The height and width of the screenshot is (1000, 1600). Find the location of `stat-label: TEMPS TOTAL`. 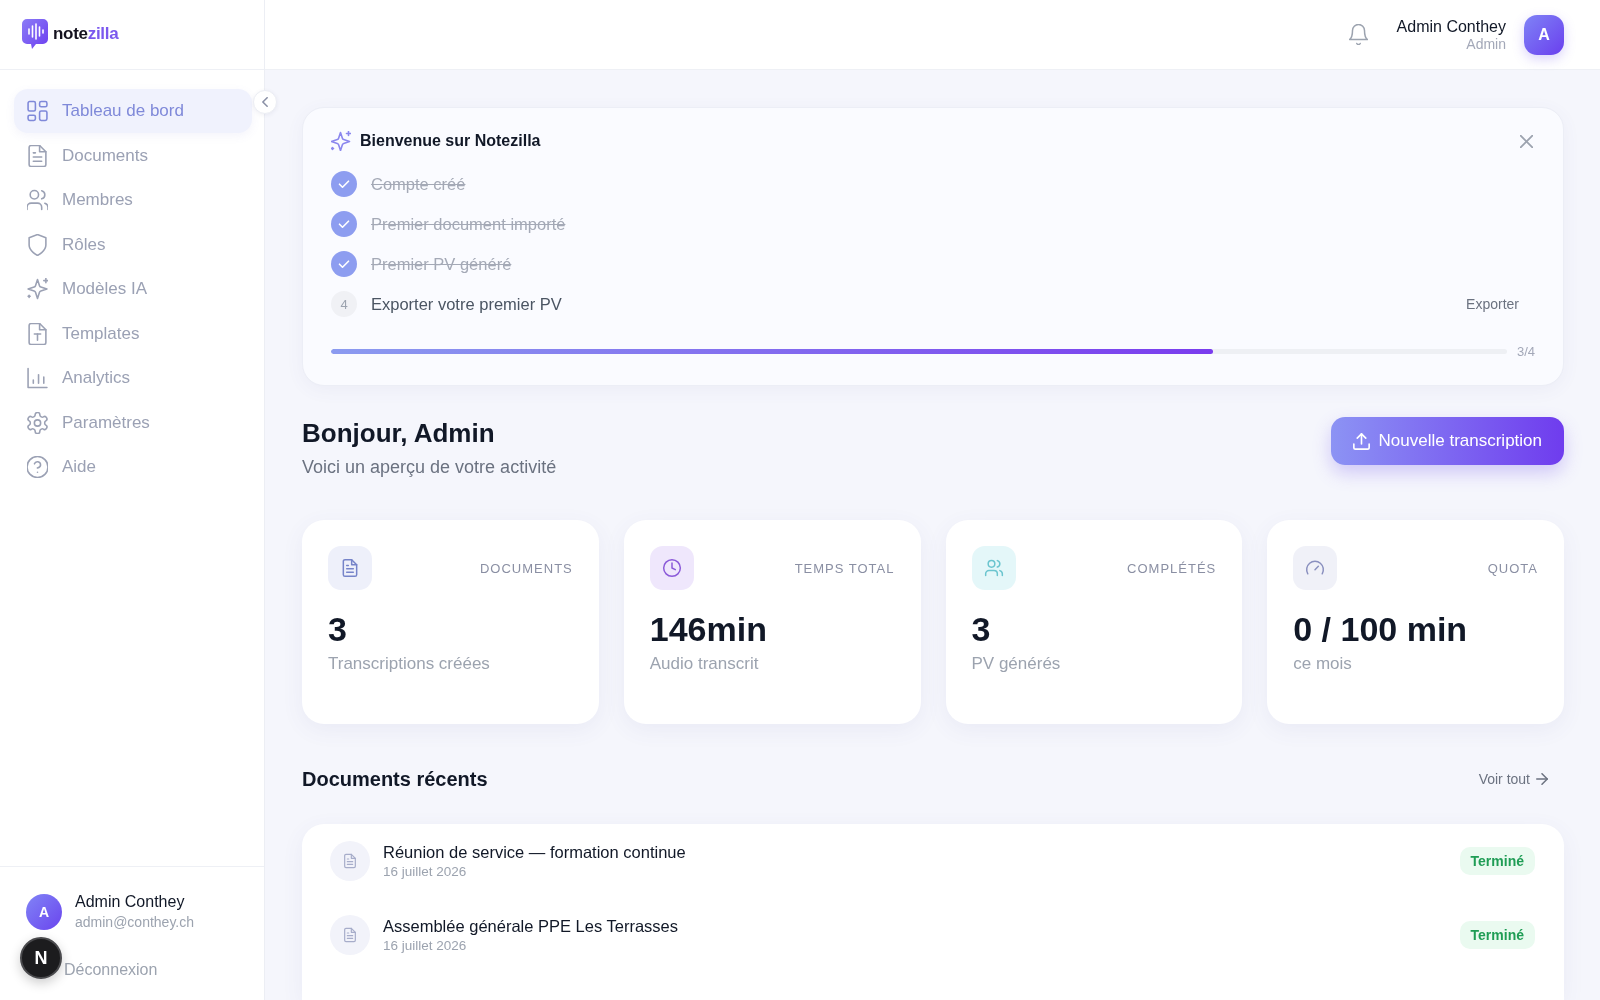

stat-label: TEMPS TOTAL is located at coordinates (844, 568).